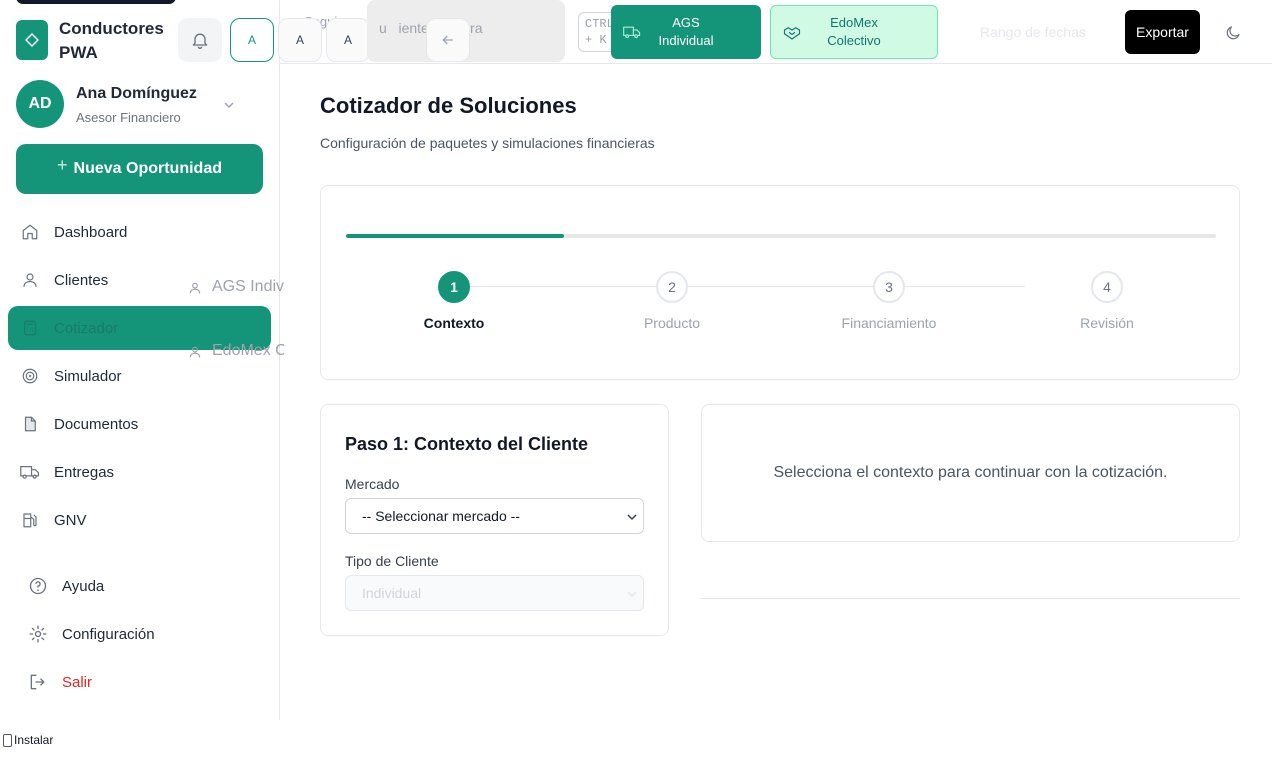 This screenshot has width=1272, height=764. I want to click on submenu-item-edomex-colectivo: EdoMex Colectivo, so click(236, 351).